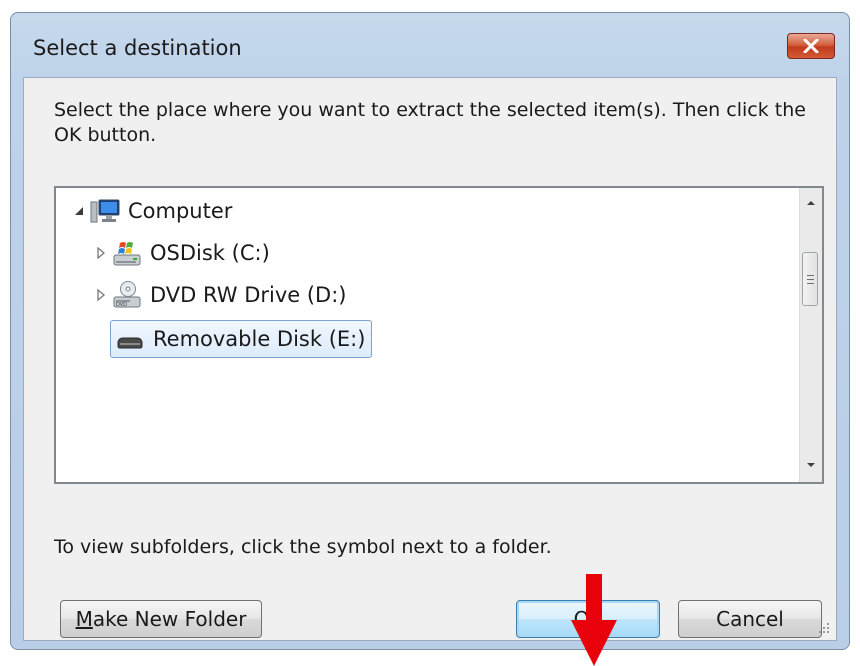  I want to click on tree-item-dvd-drive: DVD DVD RW Drive (D:), so click(220, 295).